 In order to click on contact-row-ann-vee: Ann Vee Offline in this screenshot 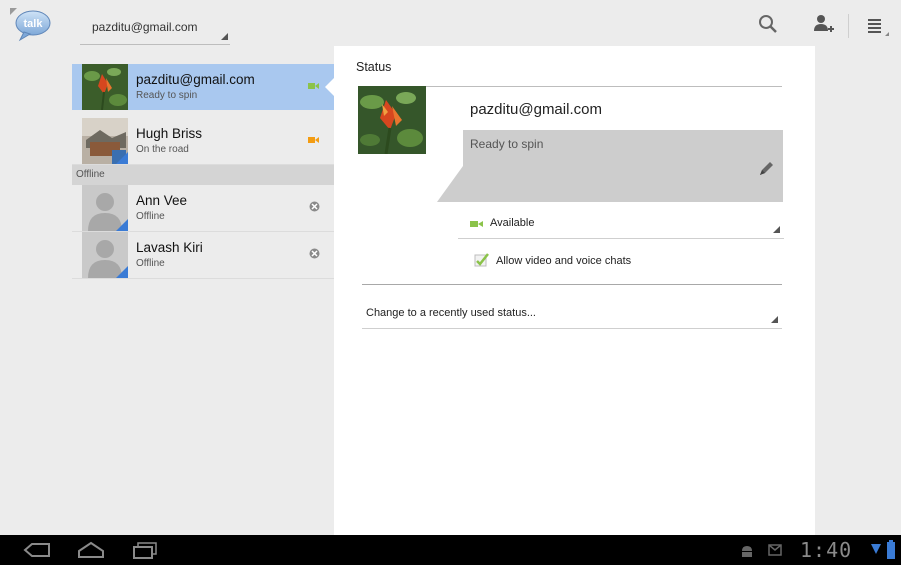, I will do `click(203, 208)`.